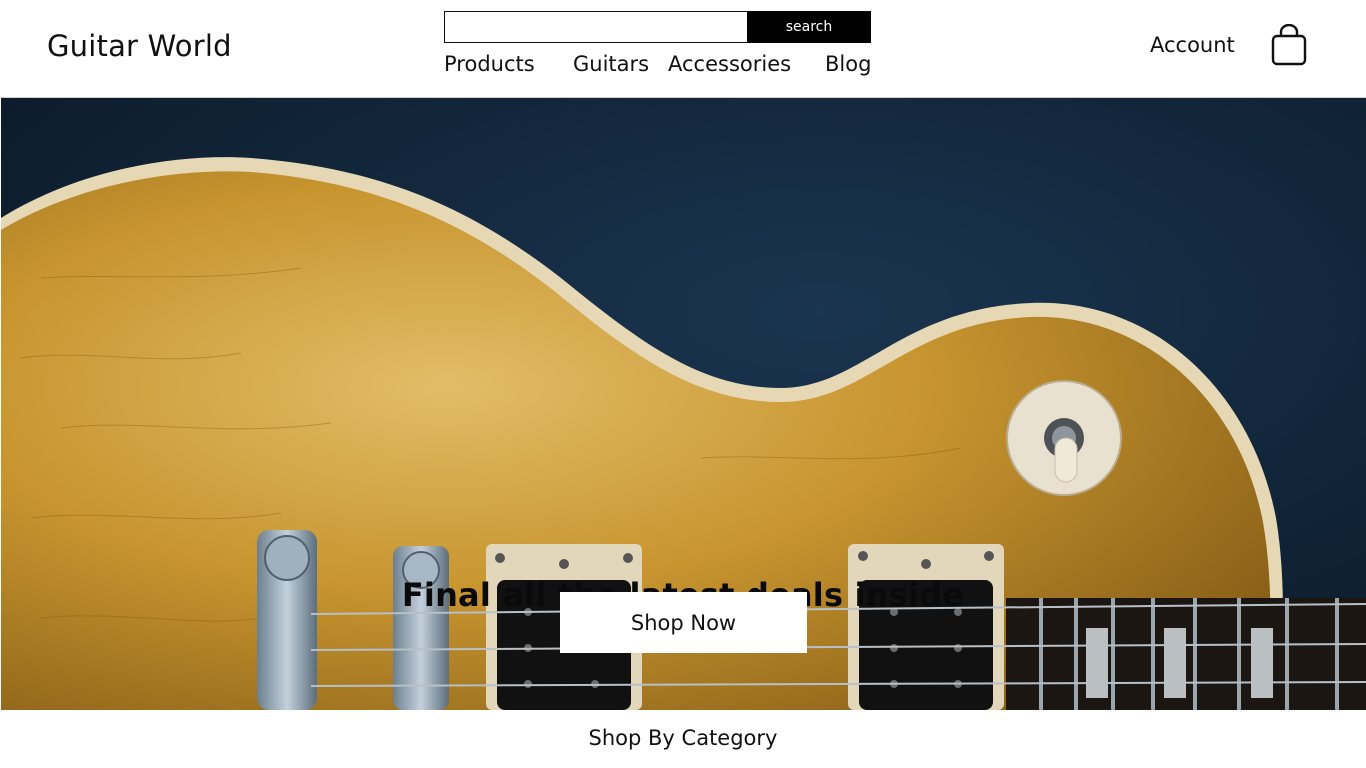  Describe the element at coordinates (729, 64) in the screenshot. I see `nav-item-accessories: Accessories` at that location.